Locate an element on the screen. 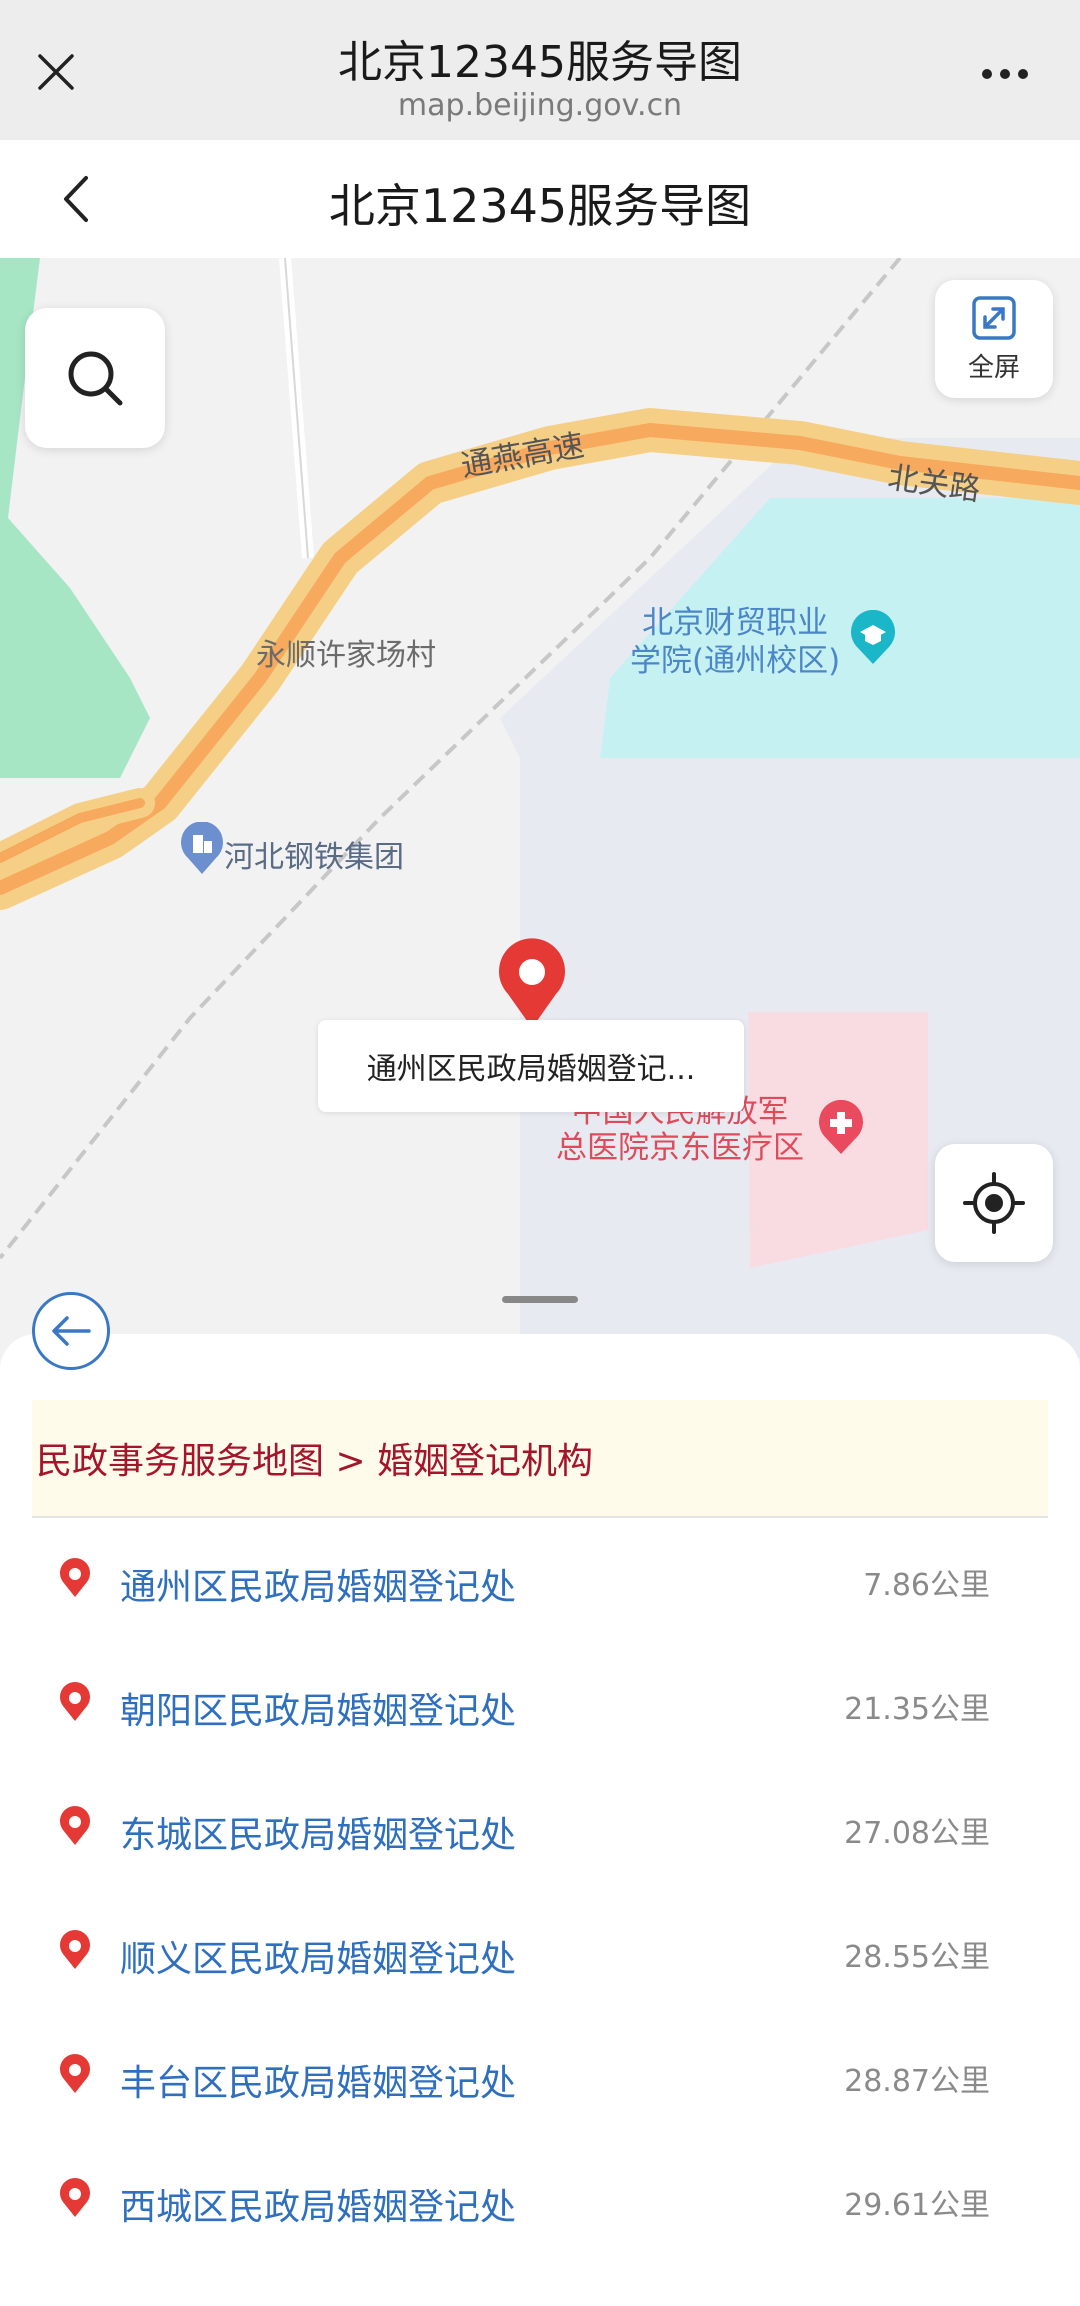 This screenshot has height=2306, width=1080. fullscreen-label: 全屏 is located at coordinates (993, 367).